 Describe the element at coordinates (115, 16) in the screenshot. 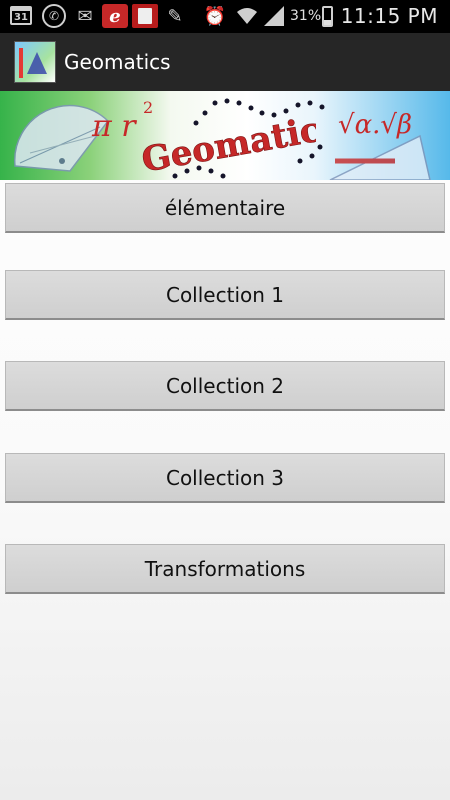

I see `e-app-icon: e` at that location.